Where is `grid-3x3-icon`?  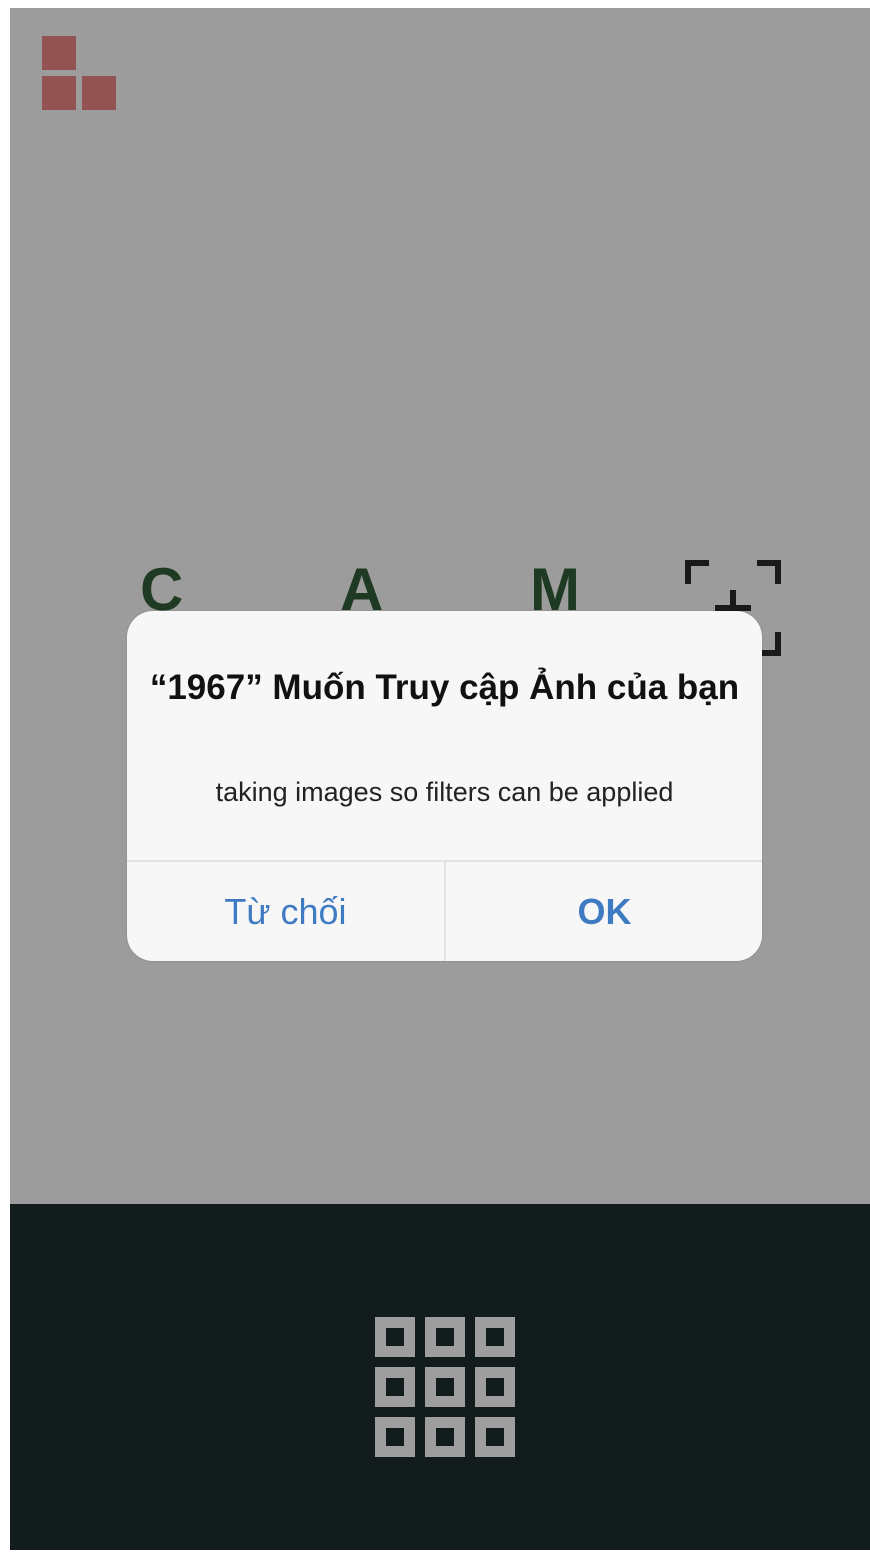
grid-3x3-icon is located at coordinates (445, 1387).